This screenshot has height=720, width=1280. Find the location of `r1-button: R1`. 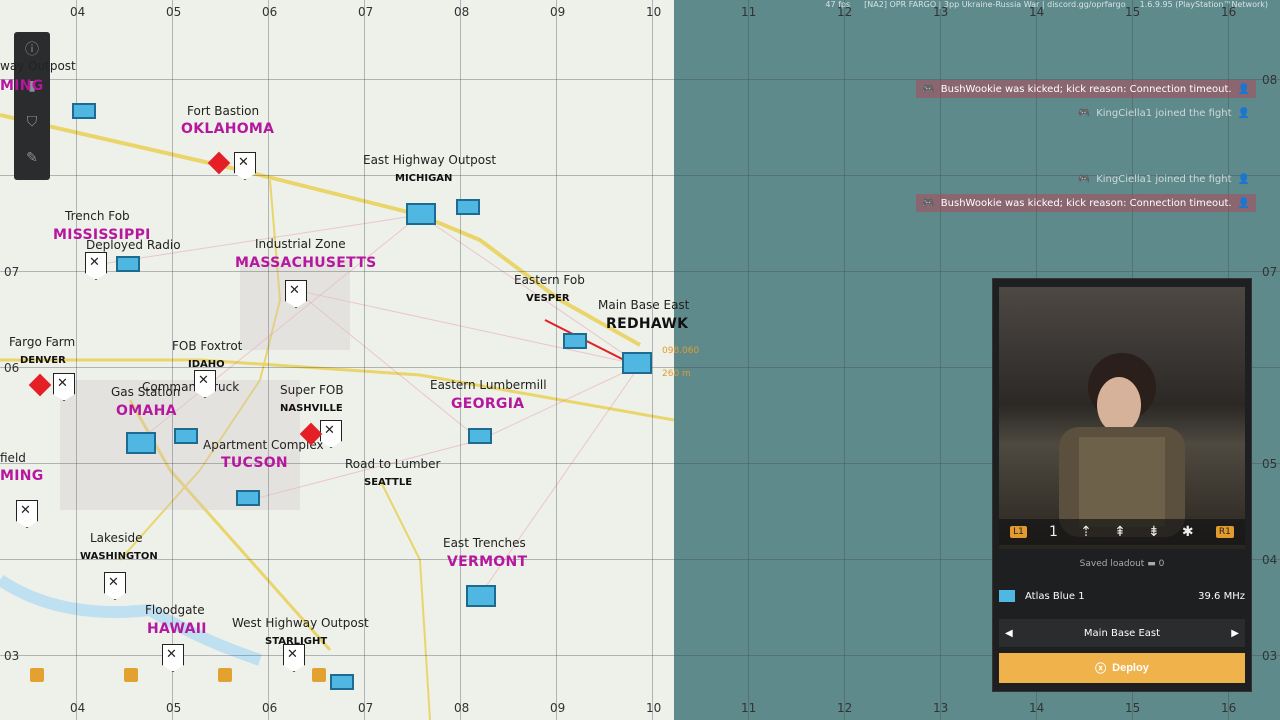

r1-button: R1 is located at coordinates (1224, 532).